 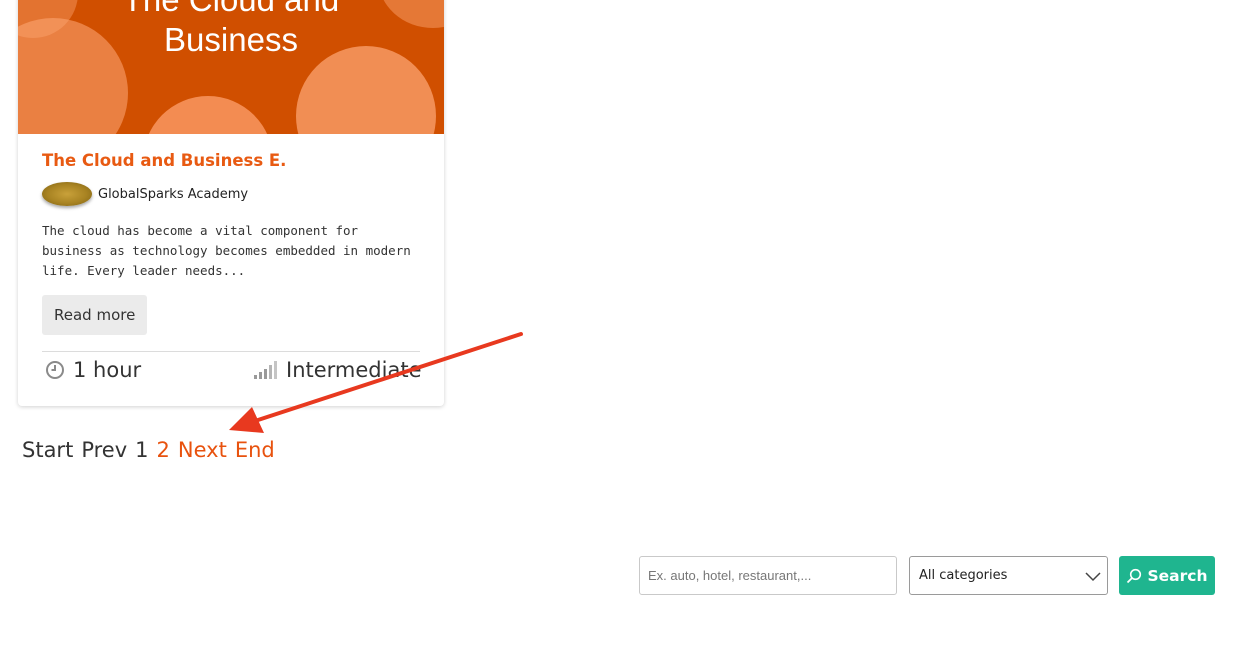 I want to click on signal-bars-icon, so click(x=265, y=370).